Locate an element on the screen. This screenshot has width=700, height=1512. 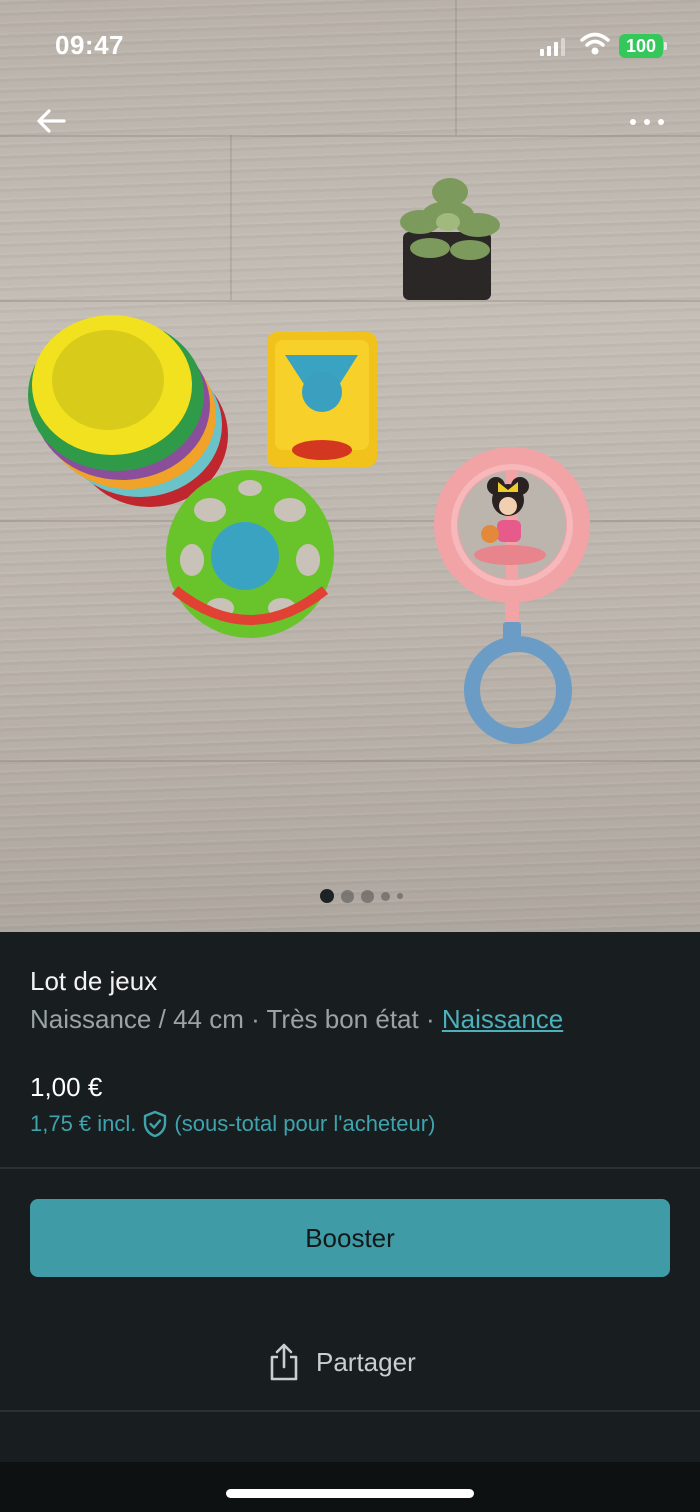
battery-tip is located at coordinates (665, 46).